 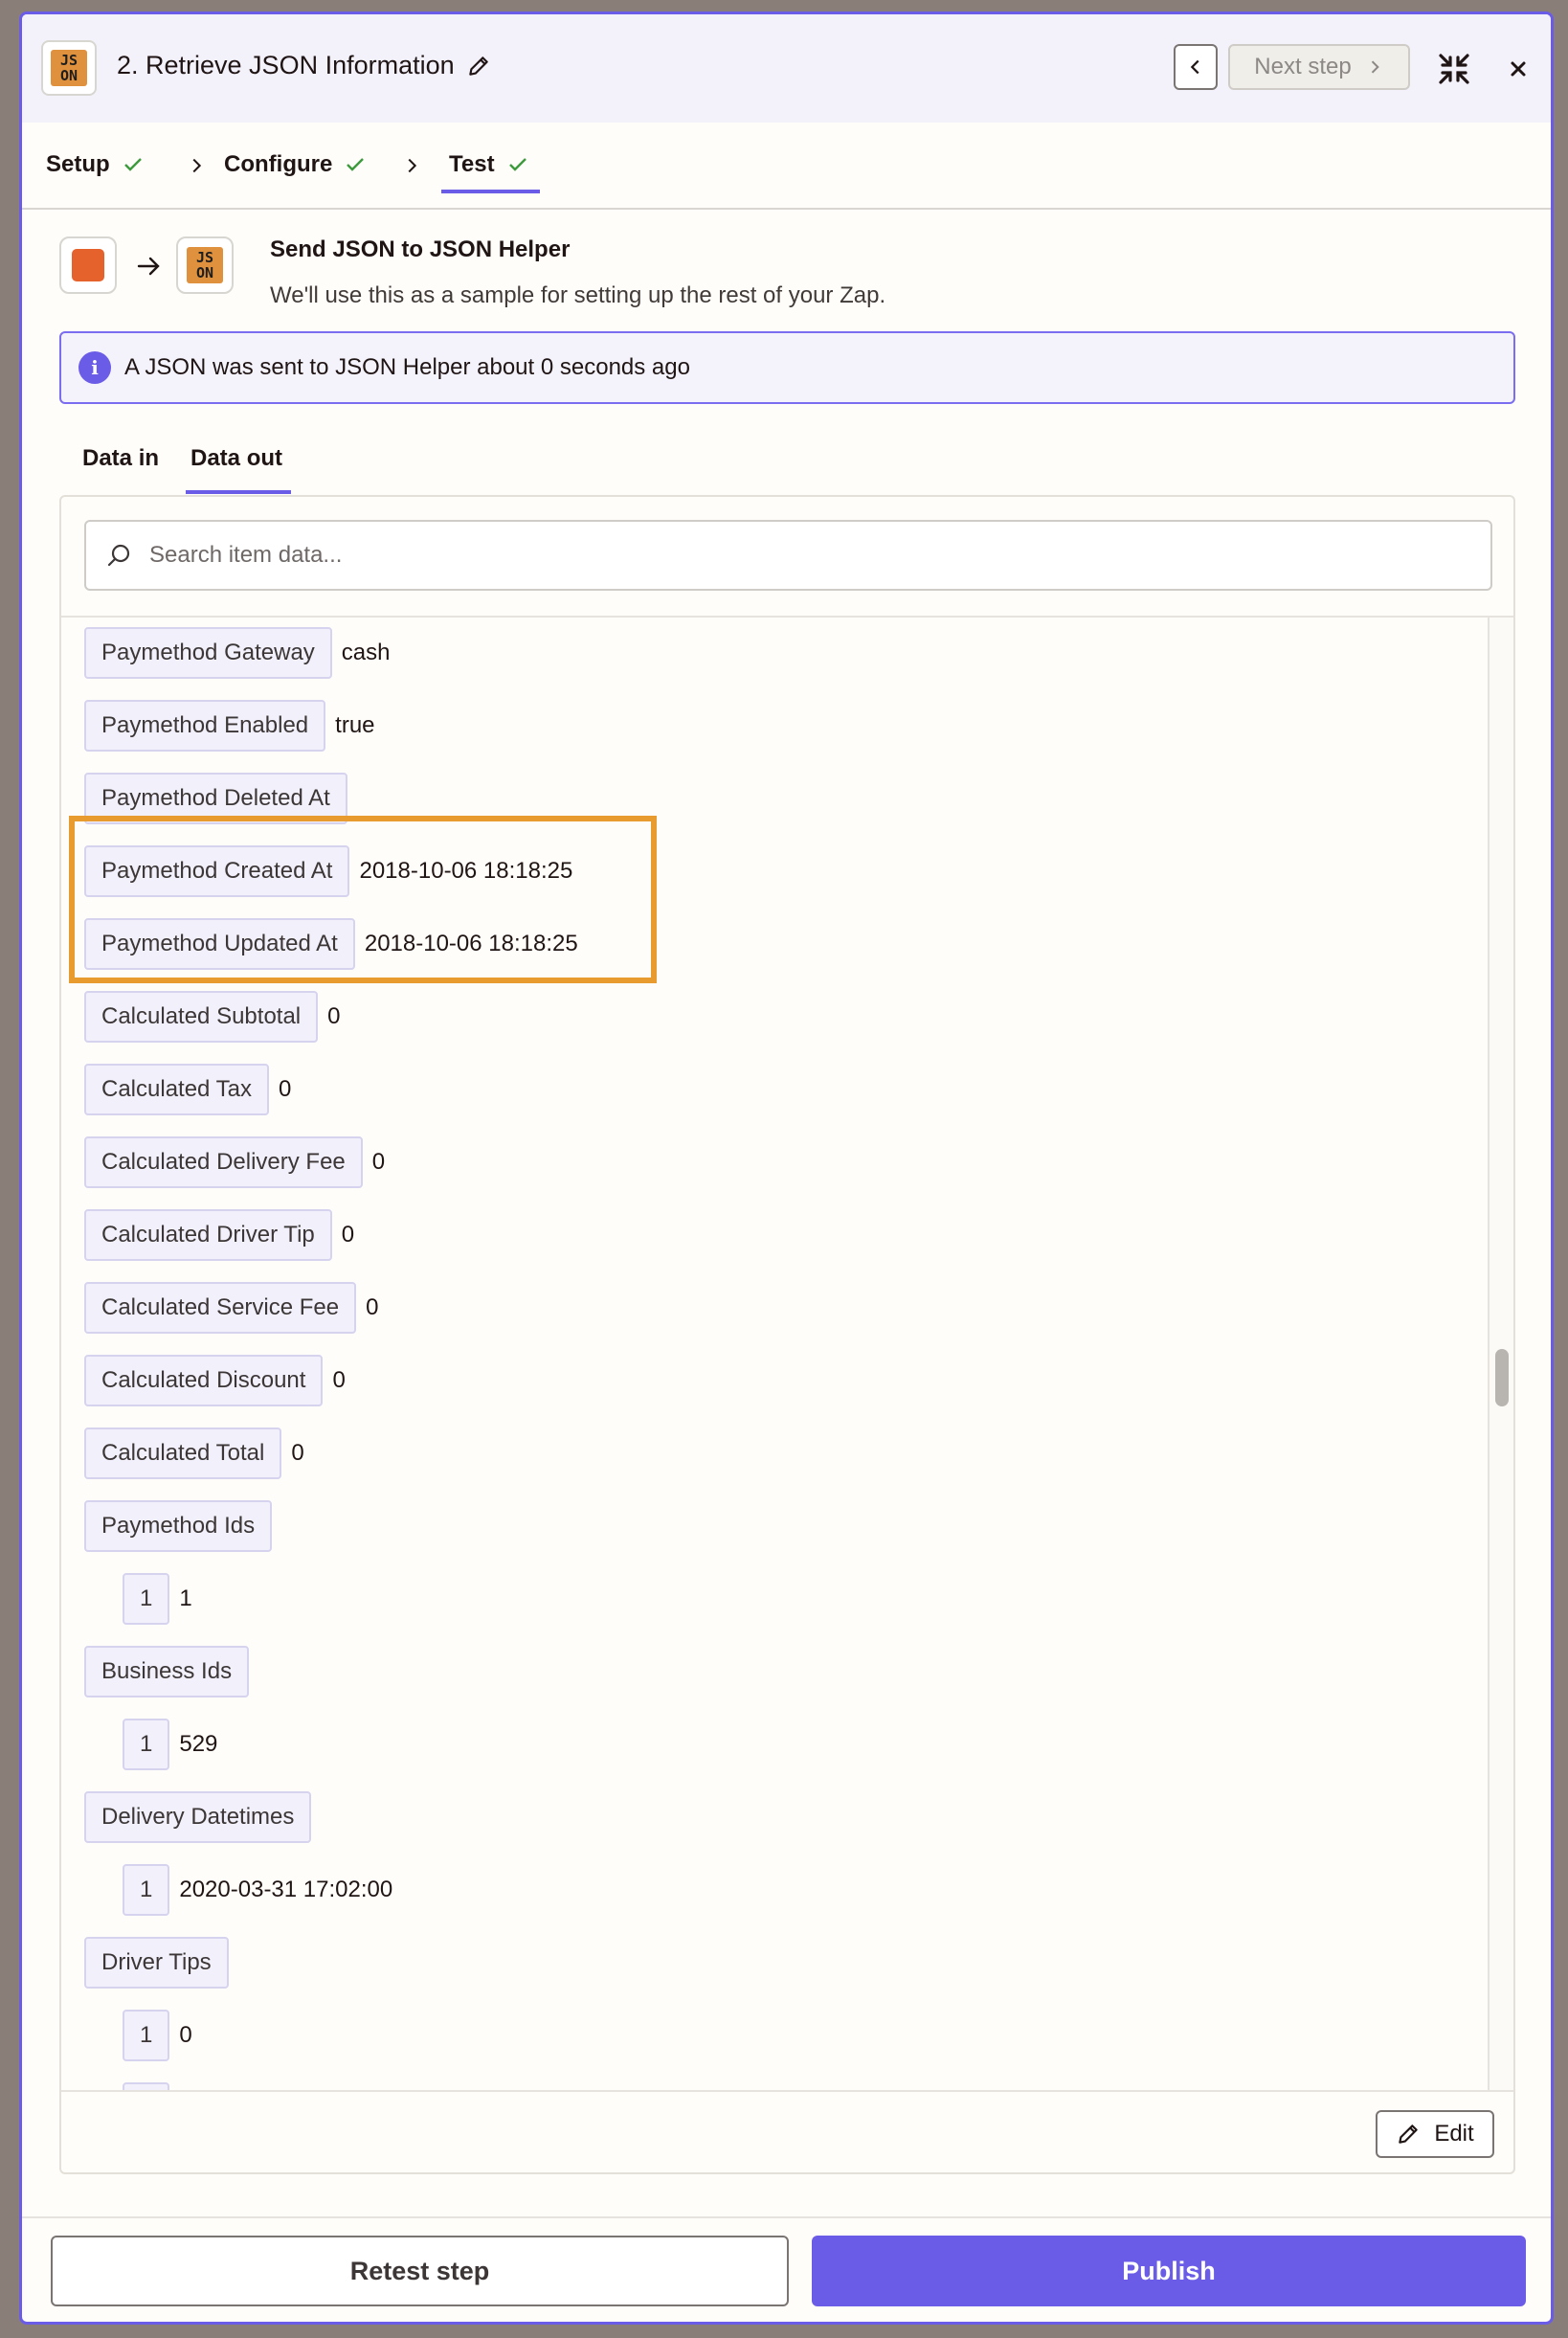 I want to click on tab-configure: Configure, so click(x=295, y=164).